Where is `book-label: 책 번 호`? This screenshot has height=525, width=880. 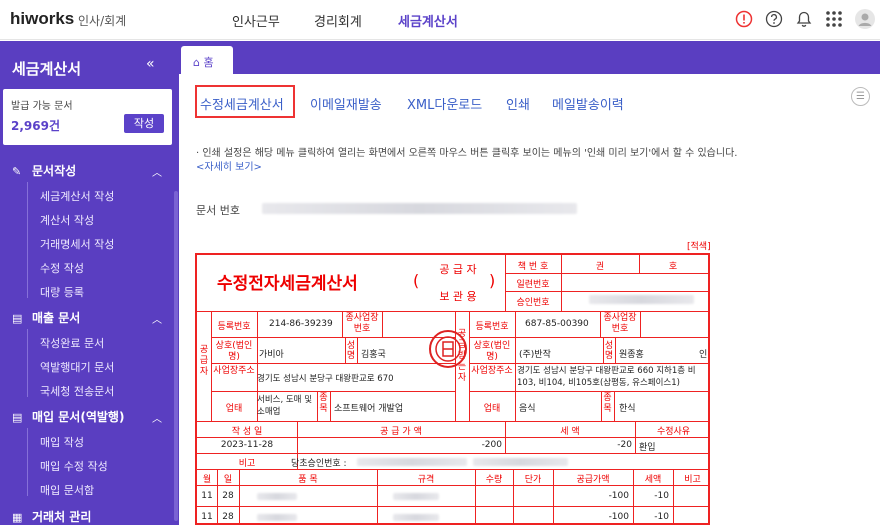 book-label: 책 번 호 is located at coordinates (533, 267).